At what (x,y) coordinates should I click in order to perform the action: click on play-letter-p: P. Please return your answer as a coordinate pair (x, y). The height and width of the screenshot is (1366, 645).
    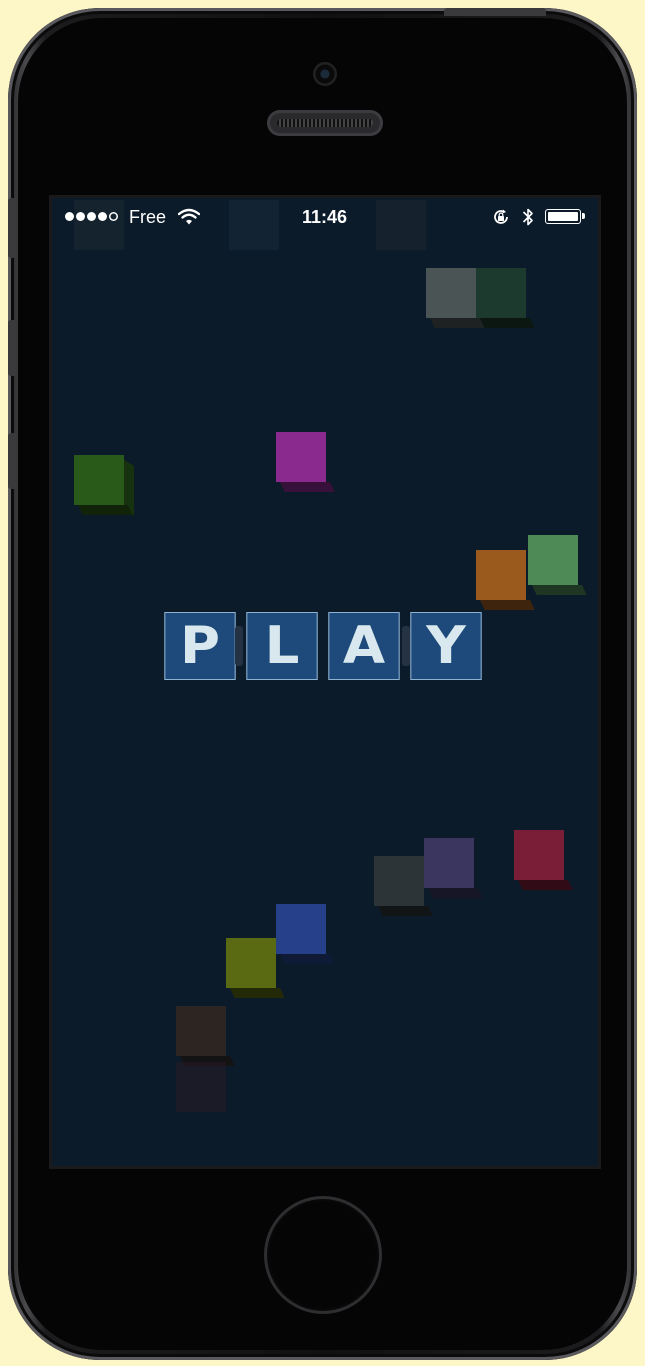
    Looking at the image, I should click on (200, 646).